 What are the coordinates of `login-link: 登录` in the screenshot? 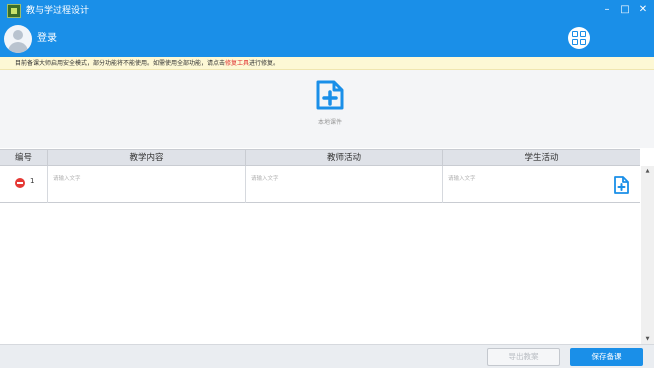 It's located at (47, 39).